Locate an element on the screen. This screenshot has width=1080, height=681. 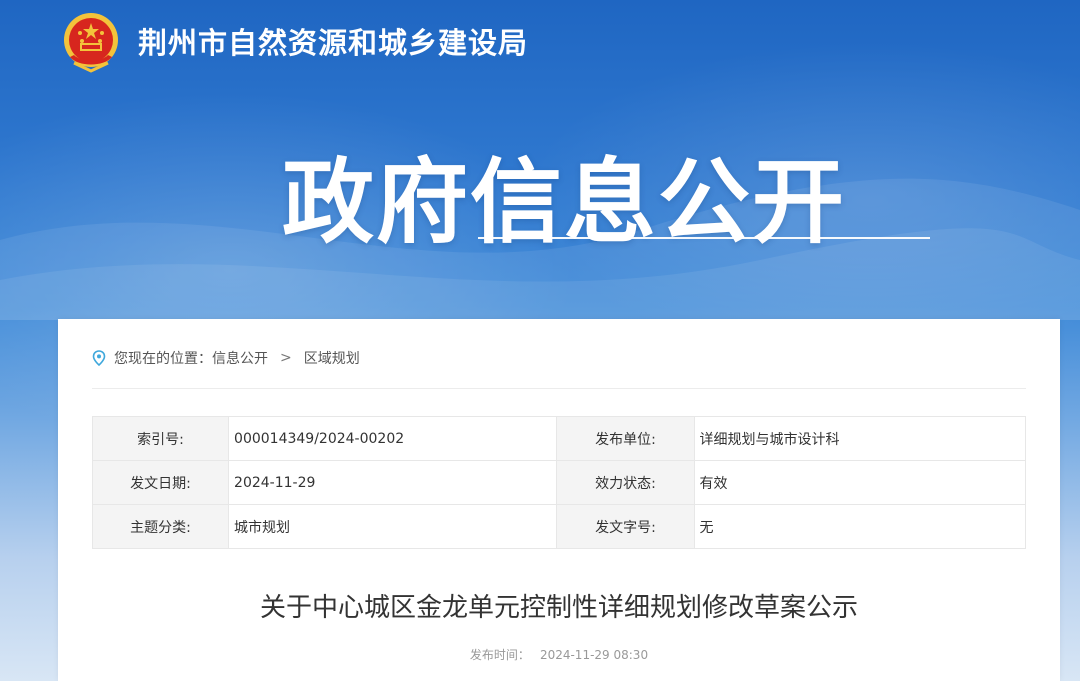
table-row: 主题分类: 城市规划 发文字号: 无 is located at coordinates (558, 526).